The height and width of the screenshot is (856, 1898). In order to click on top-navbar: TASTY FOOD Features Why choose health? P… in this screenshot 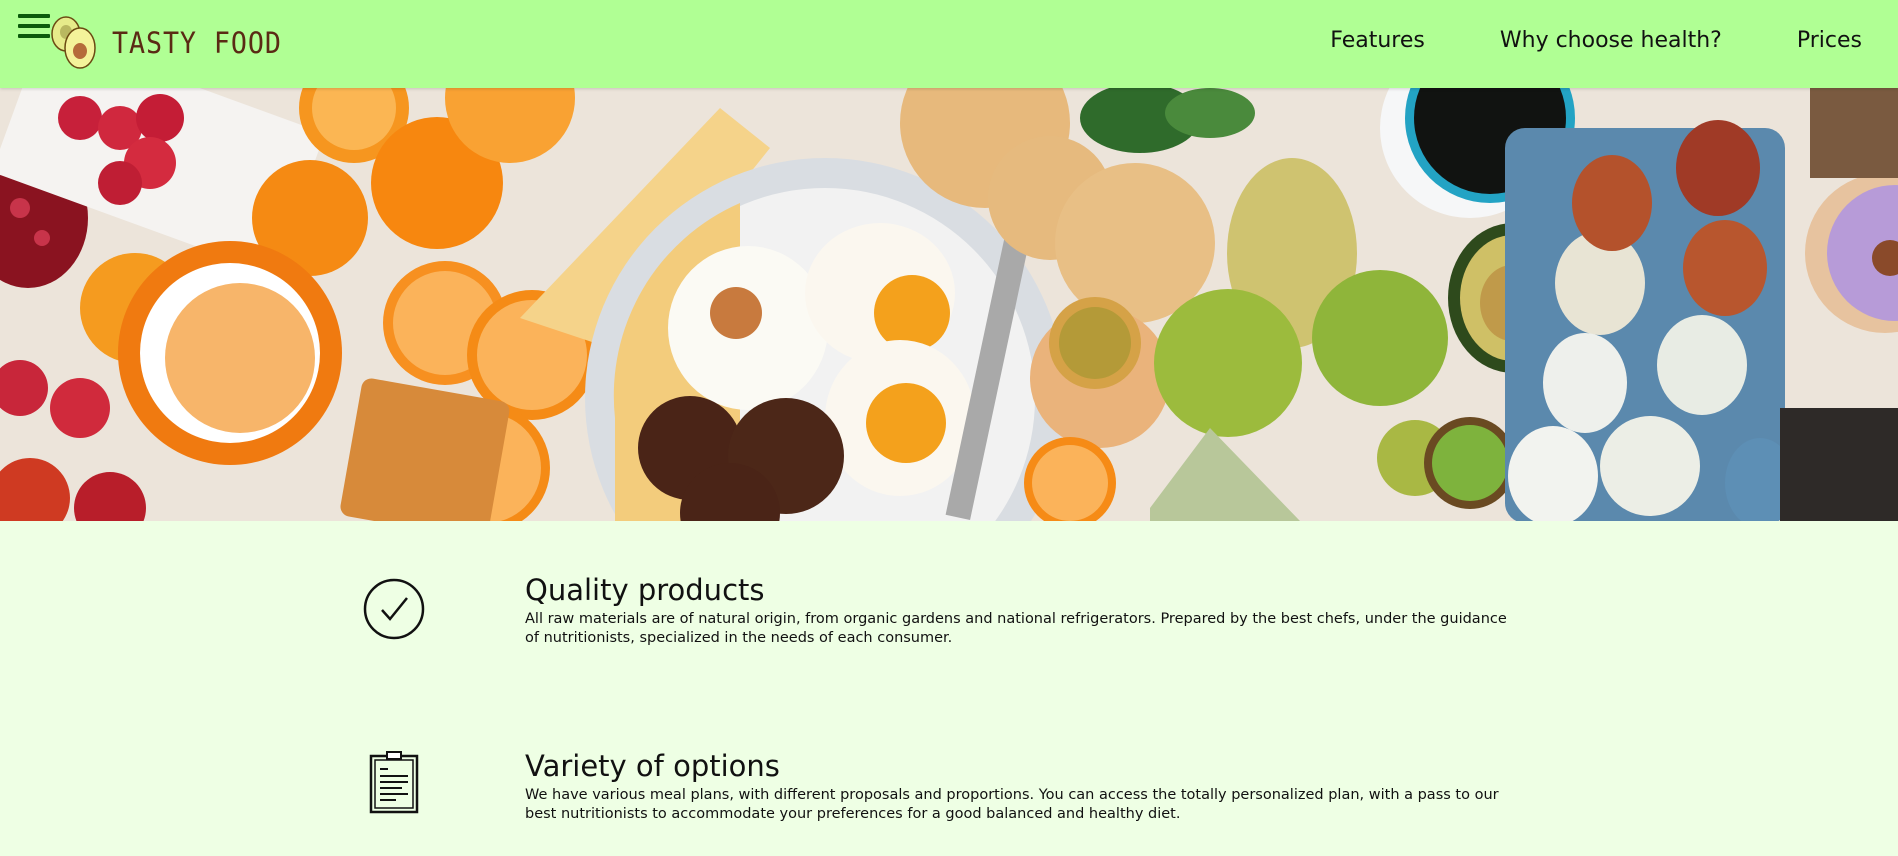, I will do `click(949, 44)`.